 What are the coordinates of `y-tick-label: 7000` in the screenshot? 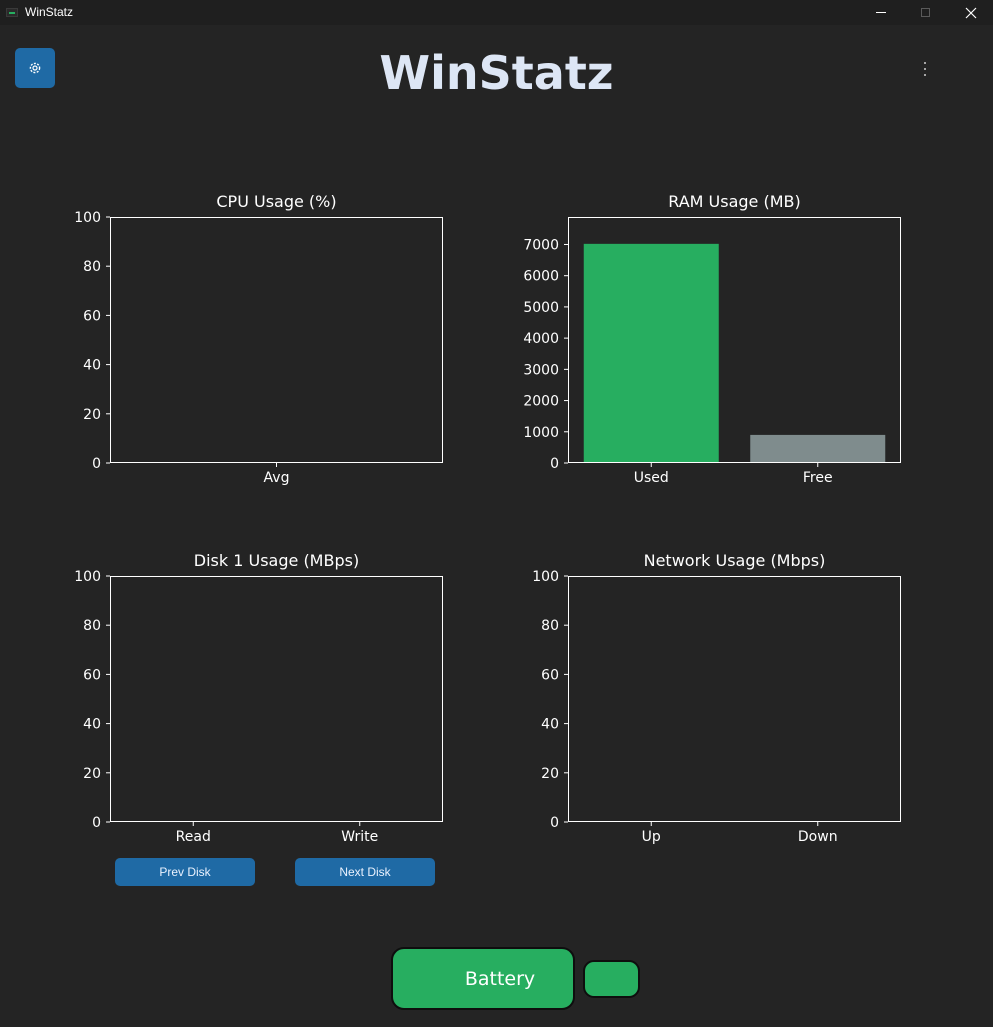 It's located at (541, 245).